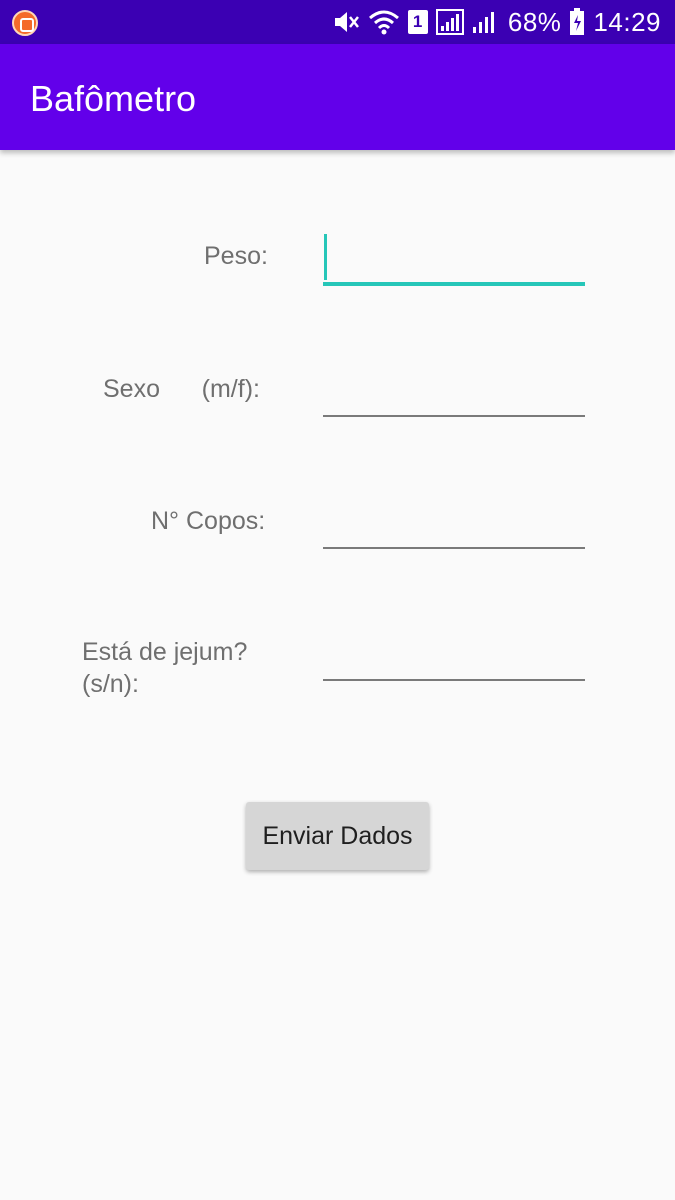 Image resolution: width=675 pixels, height=1200 pixels. What do you see at coordinates (25, 23) in the screenshot?
I see `app-notification-icon` at bounding box center [25, 23].